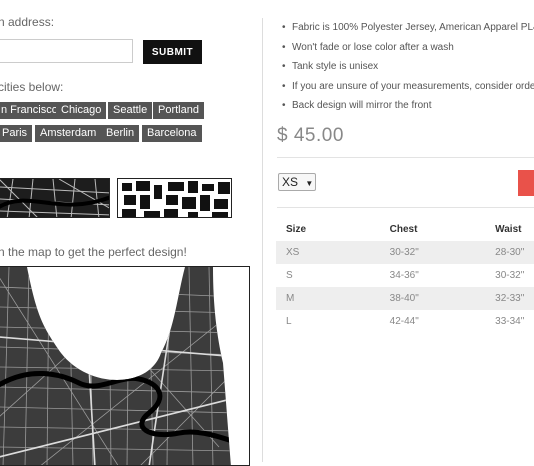 This screenshot has height=466, width=534. I want to click on waist-column-header: Waist, so click(508, 229).